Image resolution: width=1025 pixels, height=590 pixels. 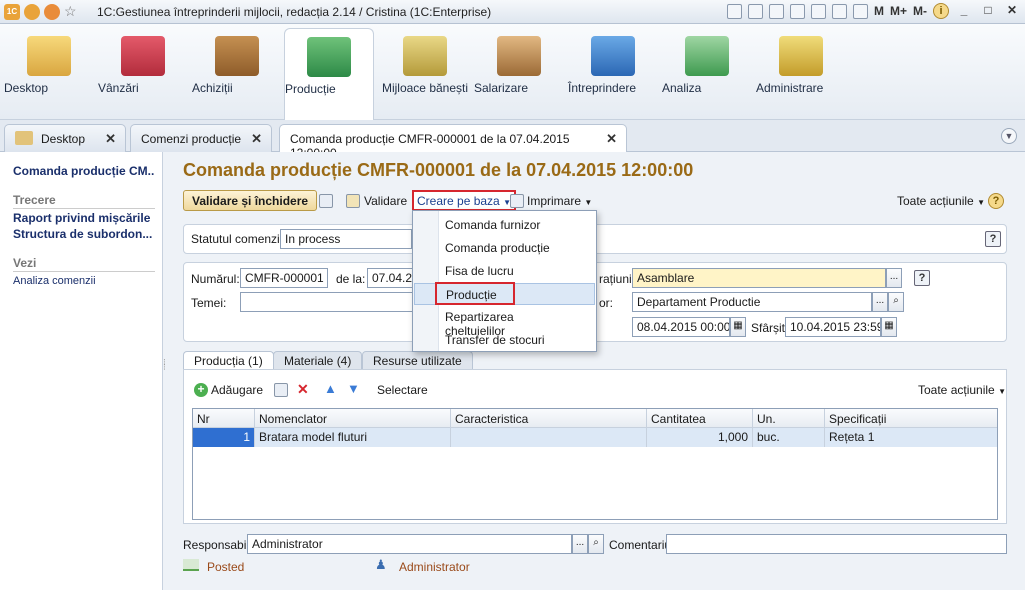 What do you see at coordinates (201, 390) in the screenshot?
I see `add-icon: +` at bounding box center [201, 390].